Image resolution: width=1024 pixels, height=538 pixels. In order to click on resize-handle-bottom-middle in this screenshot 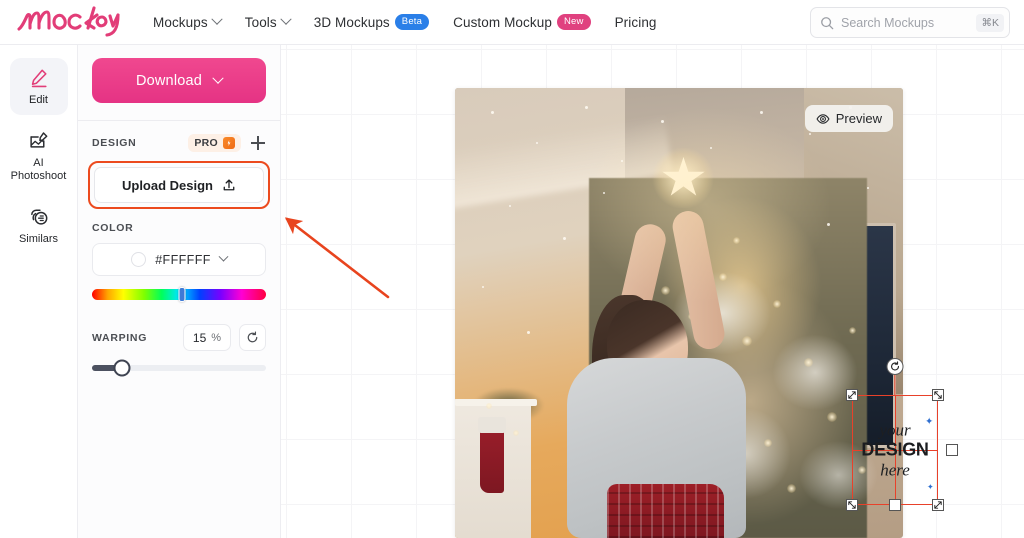, I will do `click(895, 505)`.